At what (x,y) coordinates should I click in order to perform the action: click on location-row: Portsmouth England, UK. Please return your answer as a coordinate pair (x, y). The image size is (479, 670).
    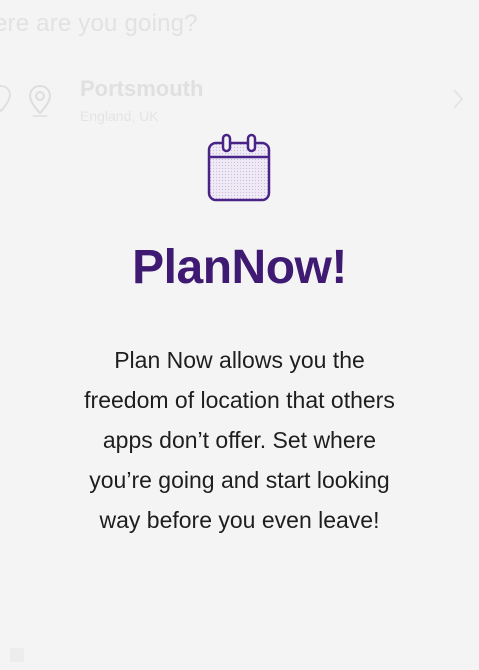
    Looking at the image, I should click on (239, 103).